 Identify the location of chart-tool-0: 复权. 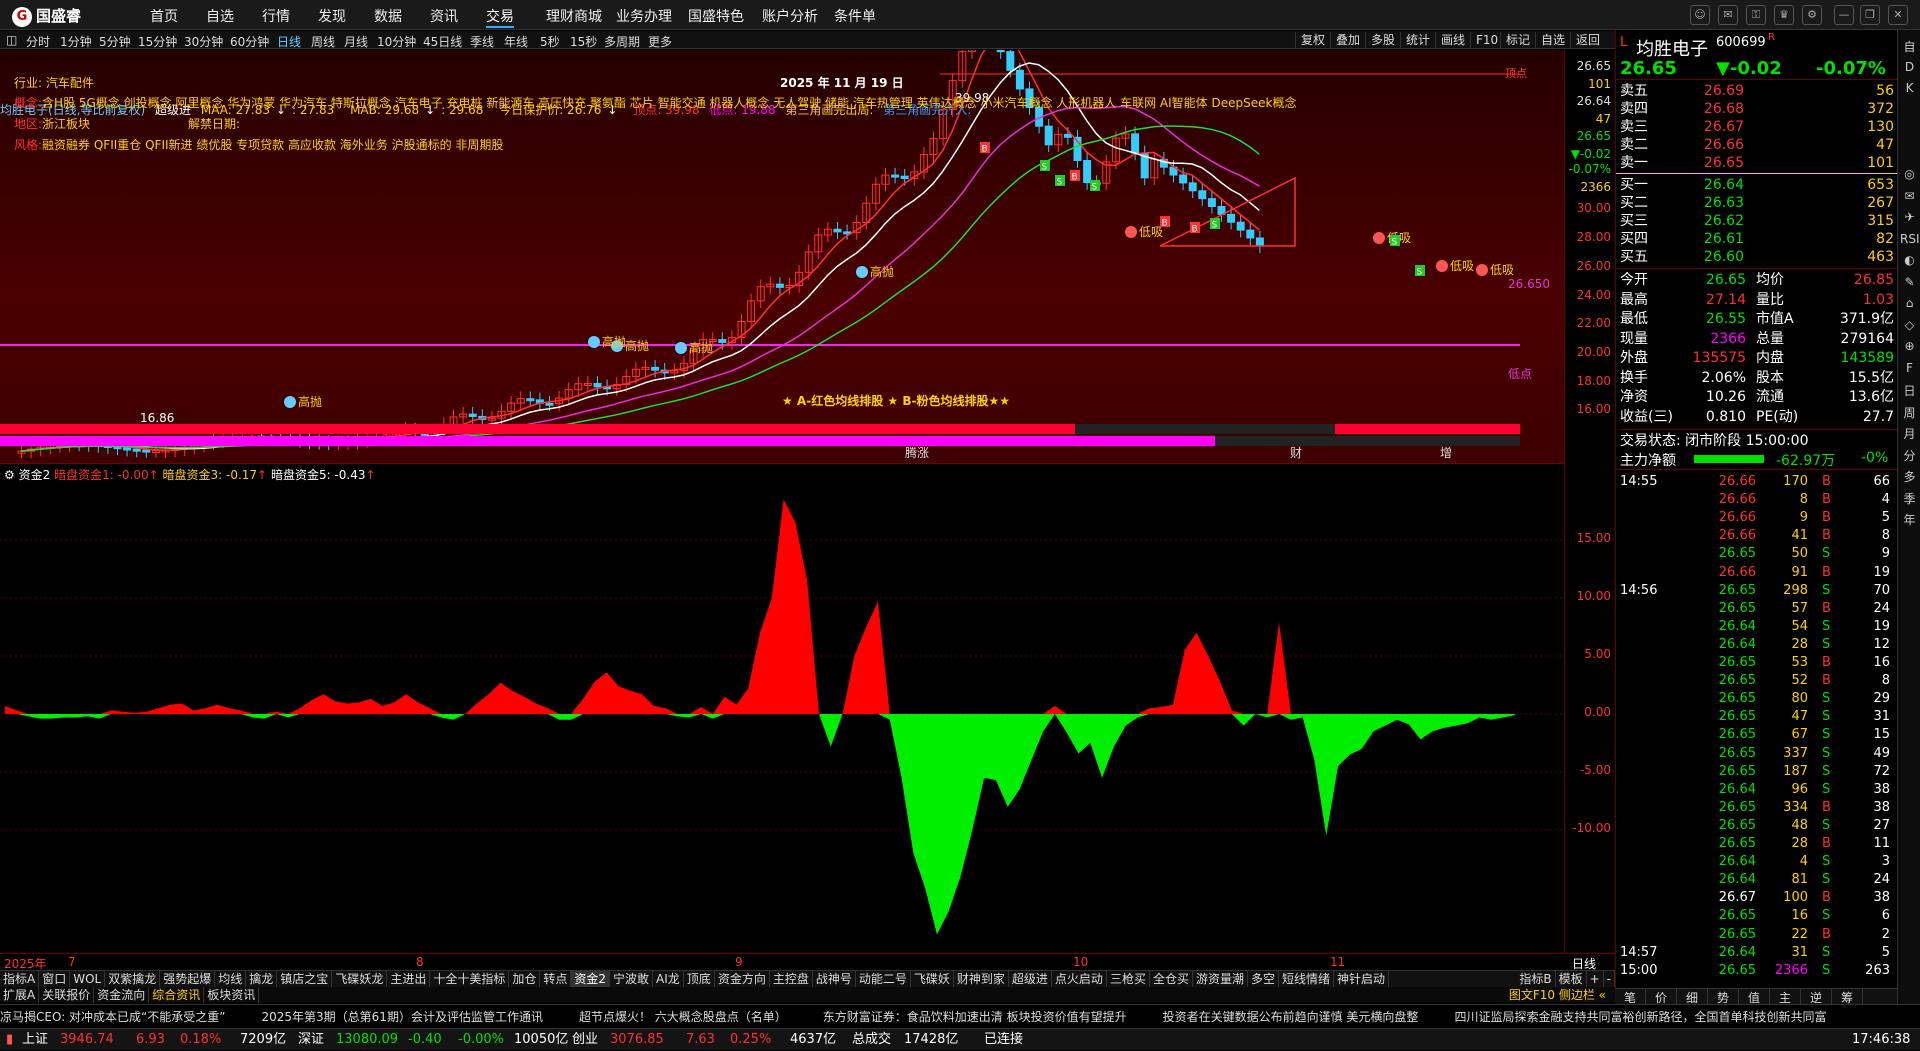
(1312, 40).